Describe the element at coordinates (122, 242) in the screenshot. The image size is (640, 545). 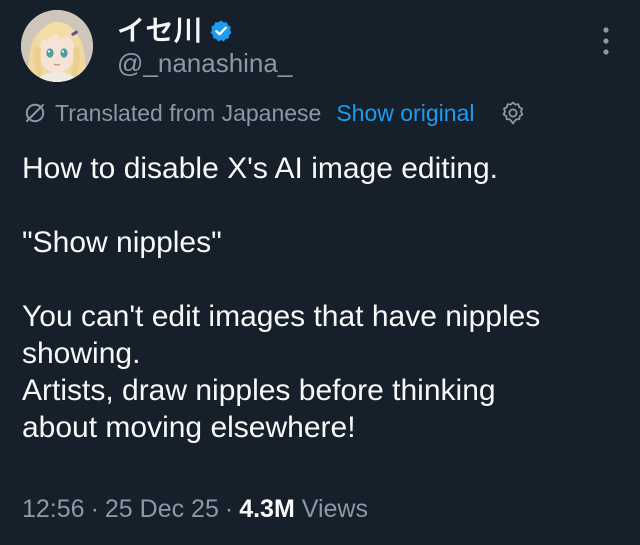
I see `tweet-line: "Show nipples"` at that location.